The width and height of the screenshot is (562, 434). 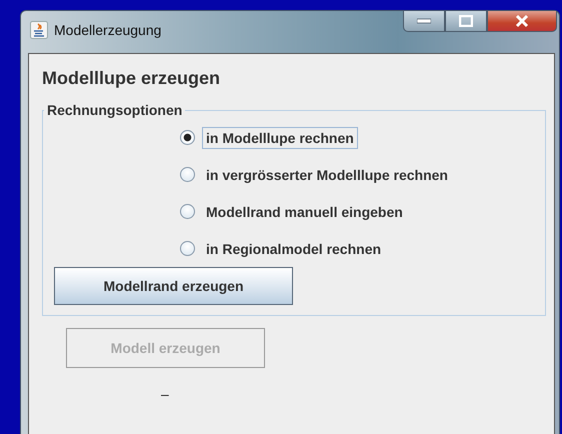 What do you see at coordinates (108, 30) in the screenshot?
I see `window-title: Modellerzeugung` at bounding box center [108, 30].